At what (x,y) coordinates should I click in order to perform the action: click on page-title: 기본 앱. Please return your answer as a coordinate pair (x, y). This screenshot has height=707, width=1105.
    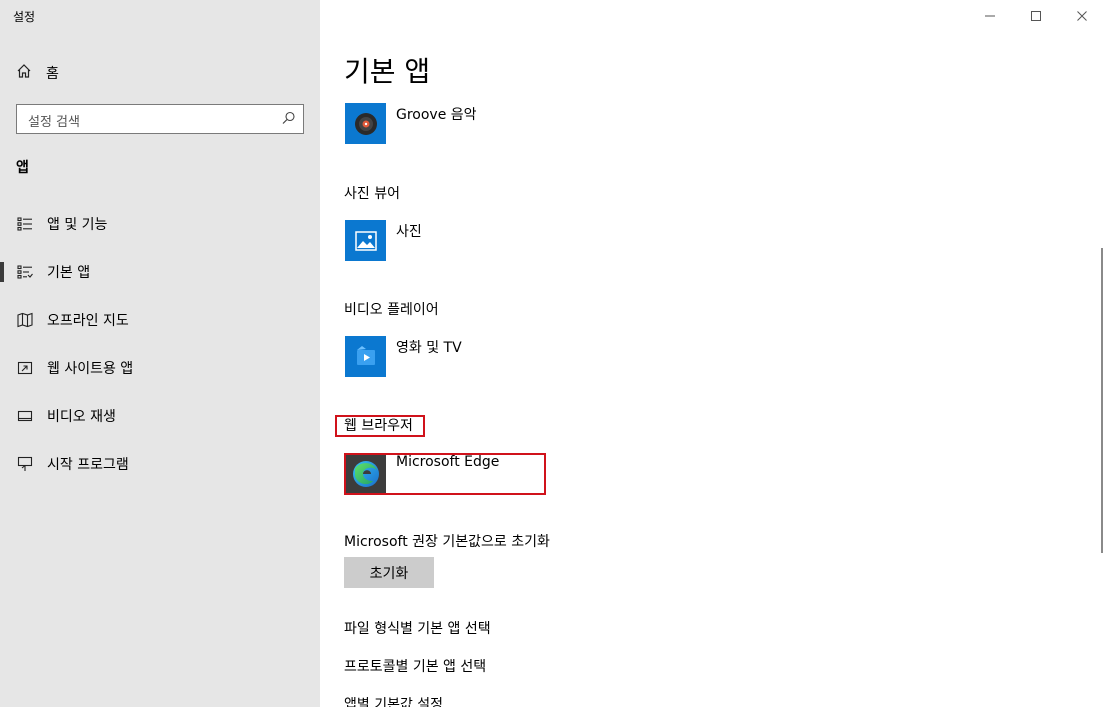
    Looking at the image, I should click on (387, 71).